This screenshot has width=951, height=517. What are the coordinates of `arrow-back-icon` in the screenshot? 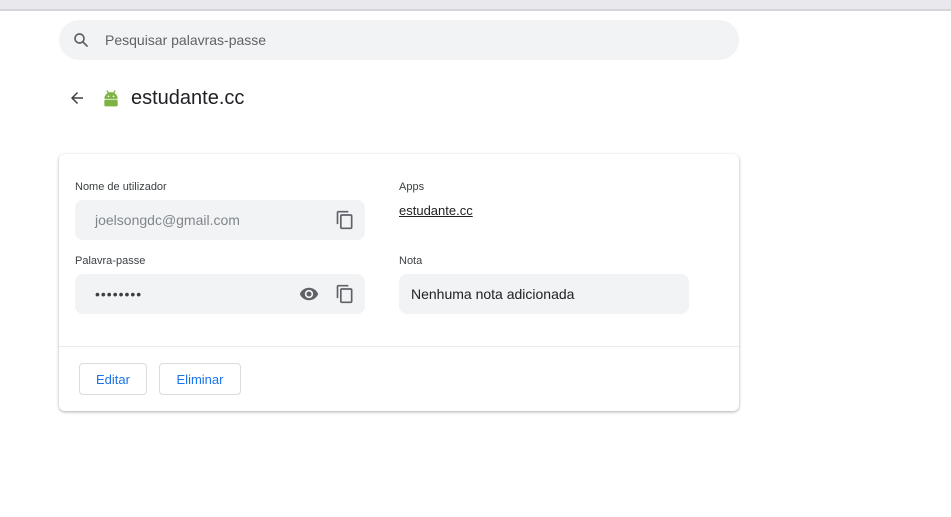 It's located at (77, 98).